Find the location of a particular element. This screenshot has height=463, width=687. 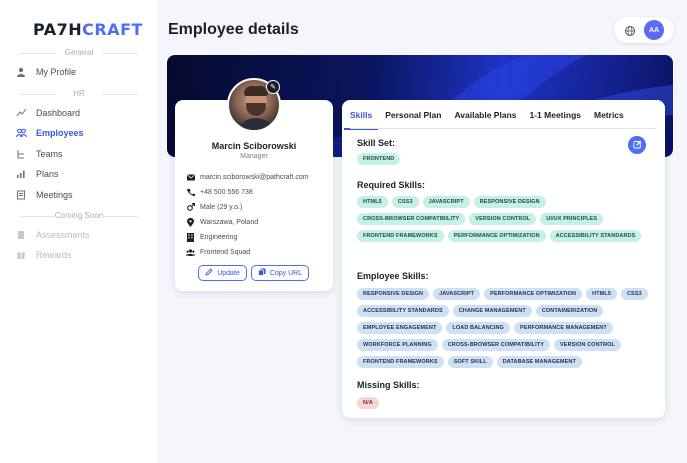

location-pin-icon is located at coordinates (190, 222).